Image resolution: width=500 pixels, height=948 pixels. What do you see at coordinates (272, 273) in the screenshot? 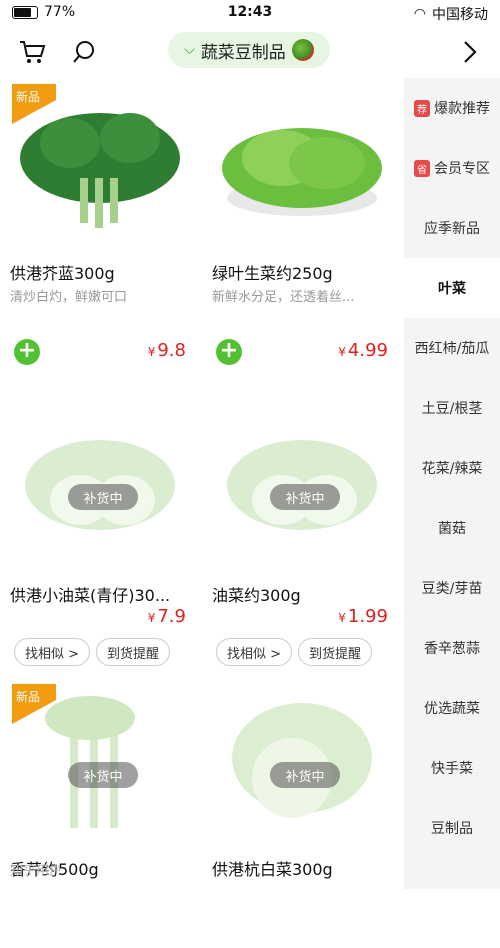
I see `product-name: 绿叶生菜约250g` at bounding box center [272, 273].